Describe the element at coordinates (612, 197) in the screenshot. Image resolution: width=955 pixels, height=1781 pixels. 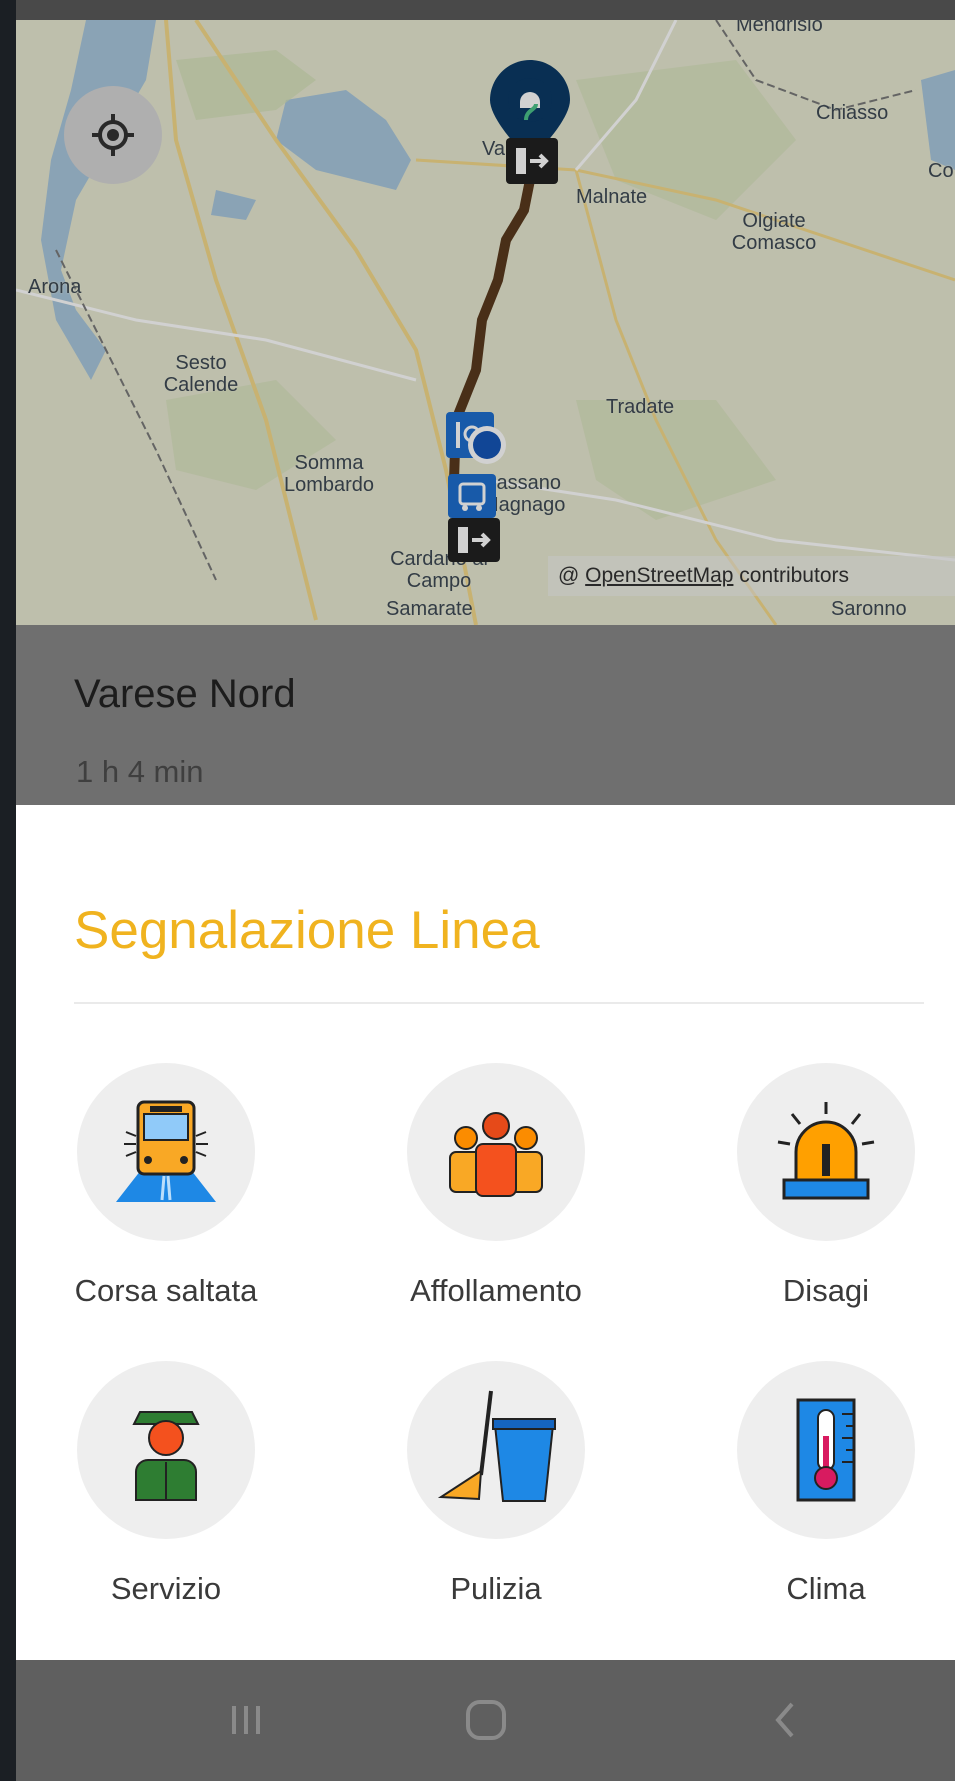
I see `map-place-label: Malnate` at that location.